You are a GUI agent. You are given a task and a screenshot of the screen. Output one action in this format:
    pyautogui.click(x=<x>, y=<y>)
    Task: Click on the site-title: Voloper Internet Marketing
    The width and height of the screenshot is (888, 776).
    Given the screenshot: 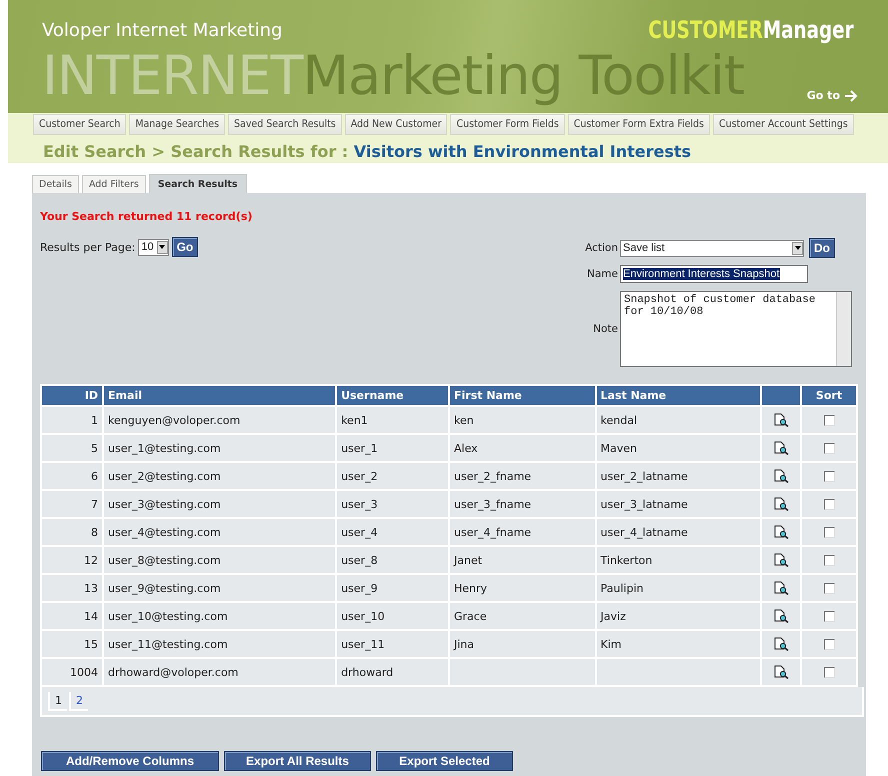 What is the action you would take?
    pyautogui.click(x=162, y=30)
    